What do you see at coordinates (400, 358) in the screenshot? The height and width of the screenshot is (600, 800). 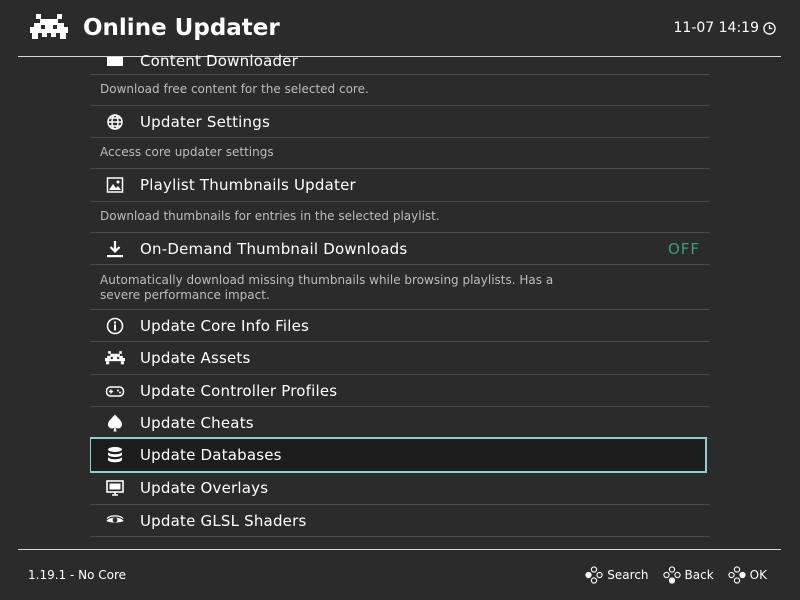 I see `menu-item-update-assets: Update Assets` at bounding box center [400, 358].